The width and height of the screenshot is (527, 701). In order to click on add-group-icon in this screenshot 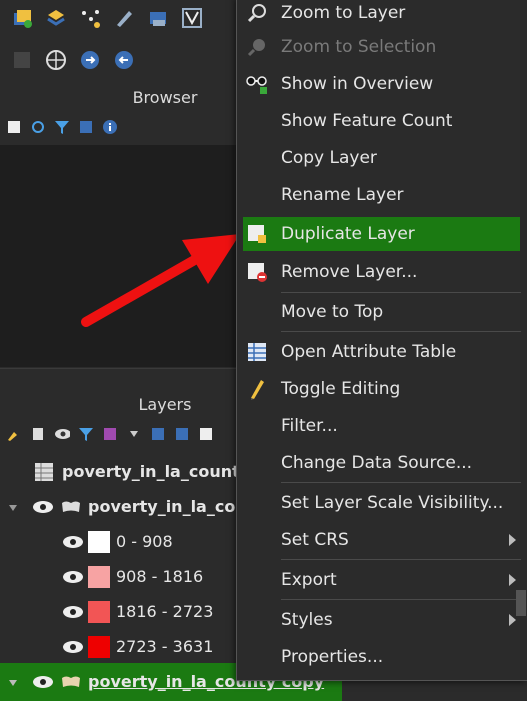, I will do `click(38, 434)`.